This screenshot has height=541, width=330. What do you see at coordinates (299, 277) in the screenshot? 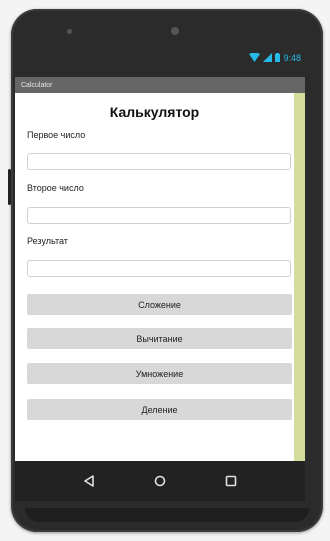
I see `right-edge-strip` at bounding box center [299, 277].